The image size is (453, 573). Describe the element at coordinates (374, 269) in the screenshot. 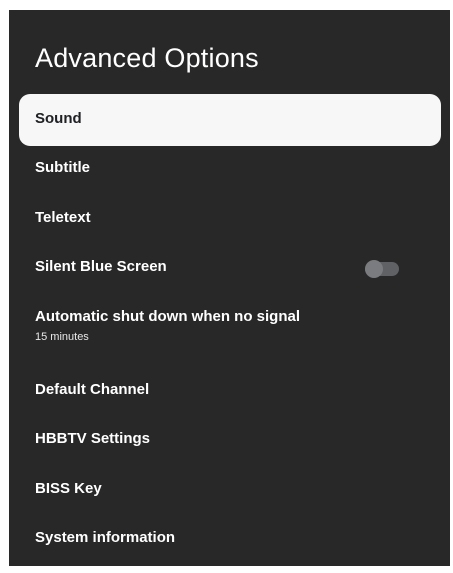

I see `toggle-knob` at that location.